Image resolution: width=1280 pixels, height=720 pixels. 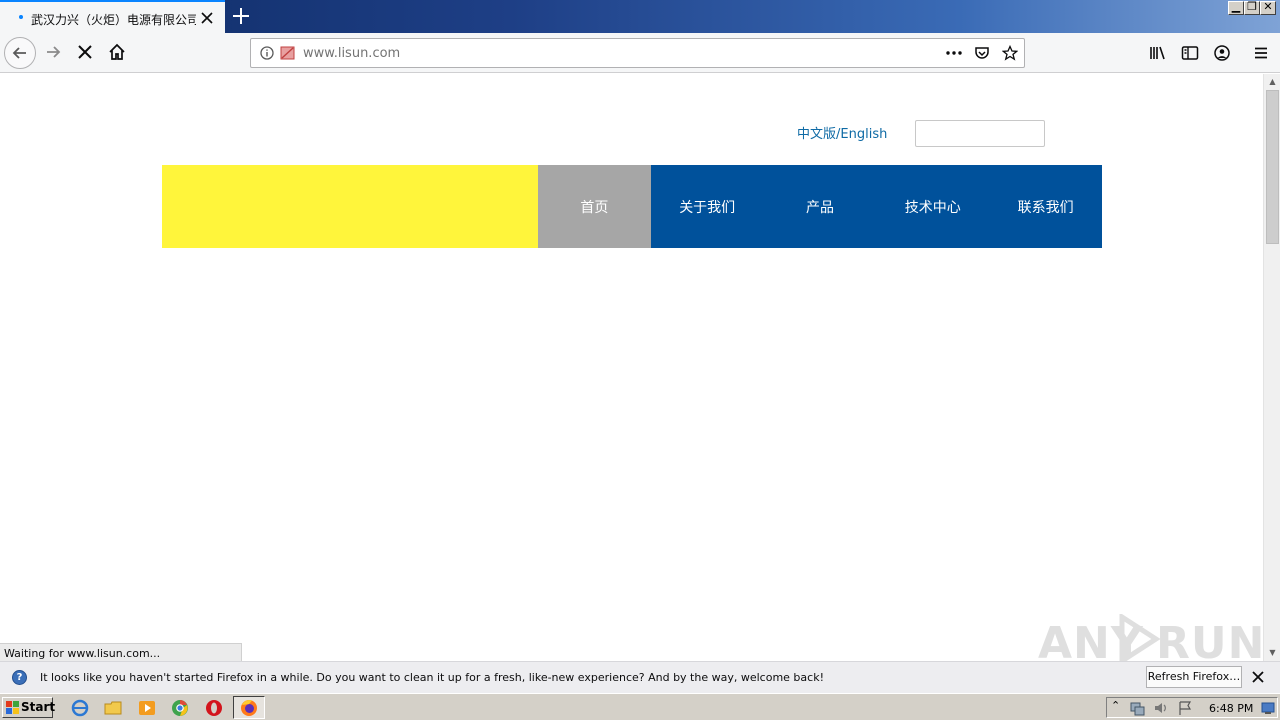 What do you see at coordinates (982, 53) in the screenshot?
I see `pocket-icon` at bounding box center [982, 53].